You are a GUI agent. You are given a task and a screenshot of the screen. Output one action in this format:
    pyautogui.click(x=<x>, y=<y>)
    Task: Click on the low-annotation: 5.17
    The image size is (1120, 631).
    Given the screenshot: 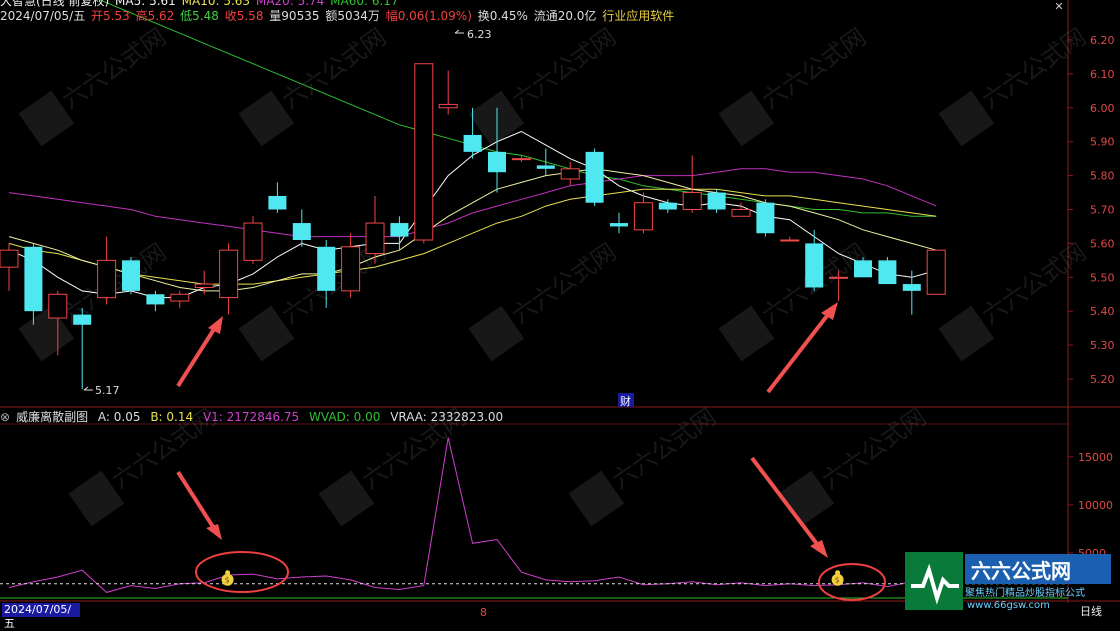 What is the action you would take?
    pyautogui.click(x=101, y=390)
    